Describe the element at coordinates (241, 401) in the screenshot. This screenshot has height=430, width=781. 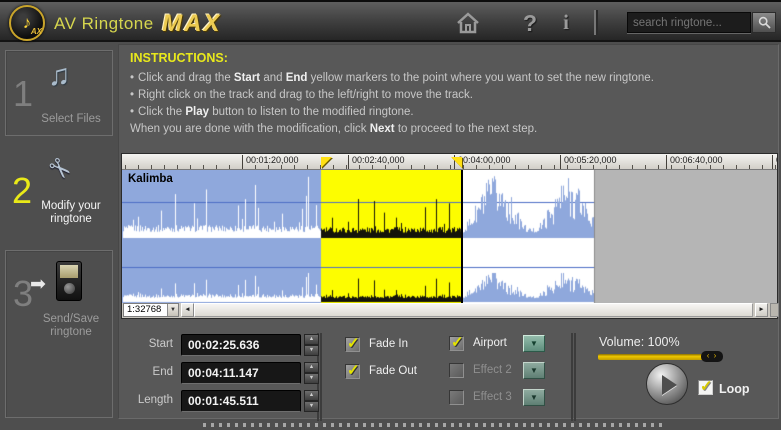
I see `length-field` at that location.